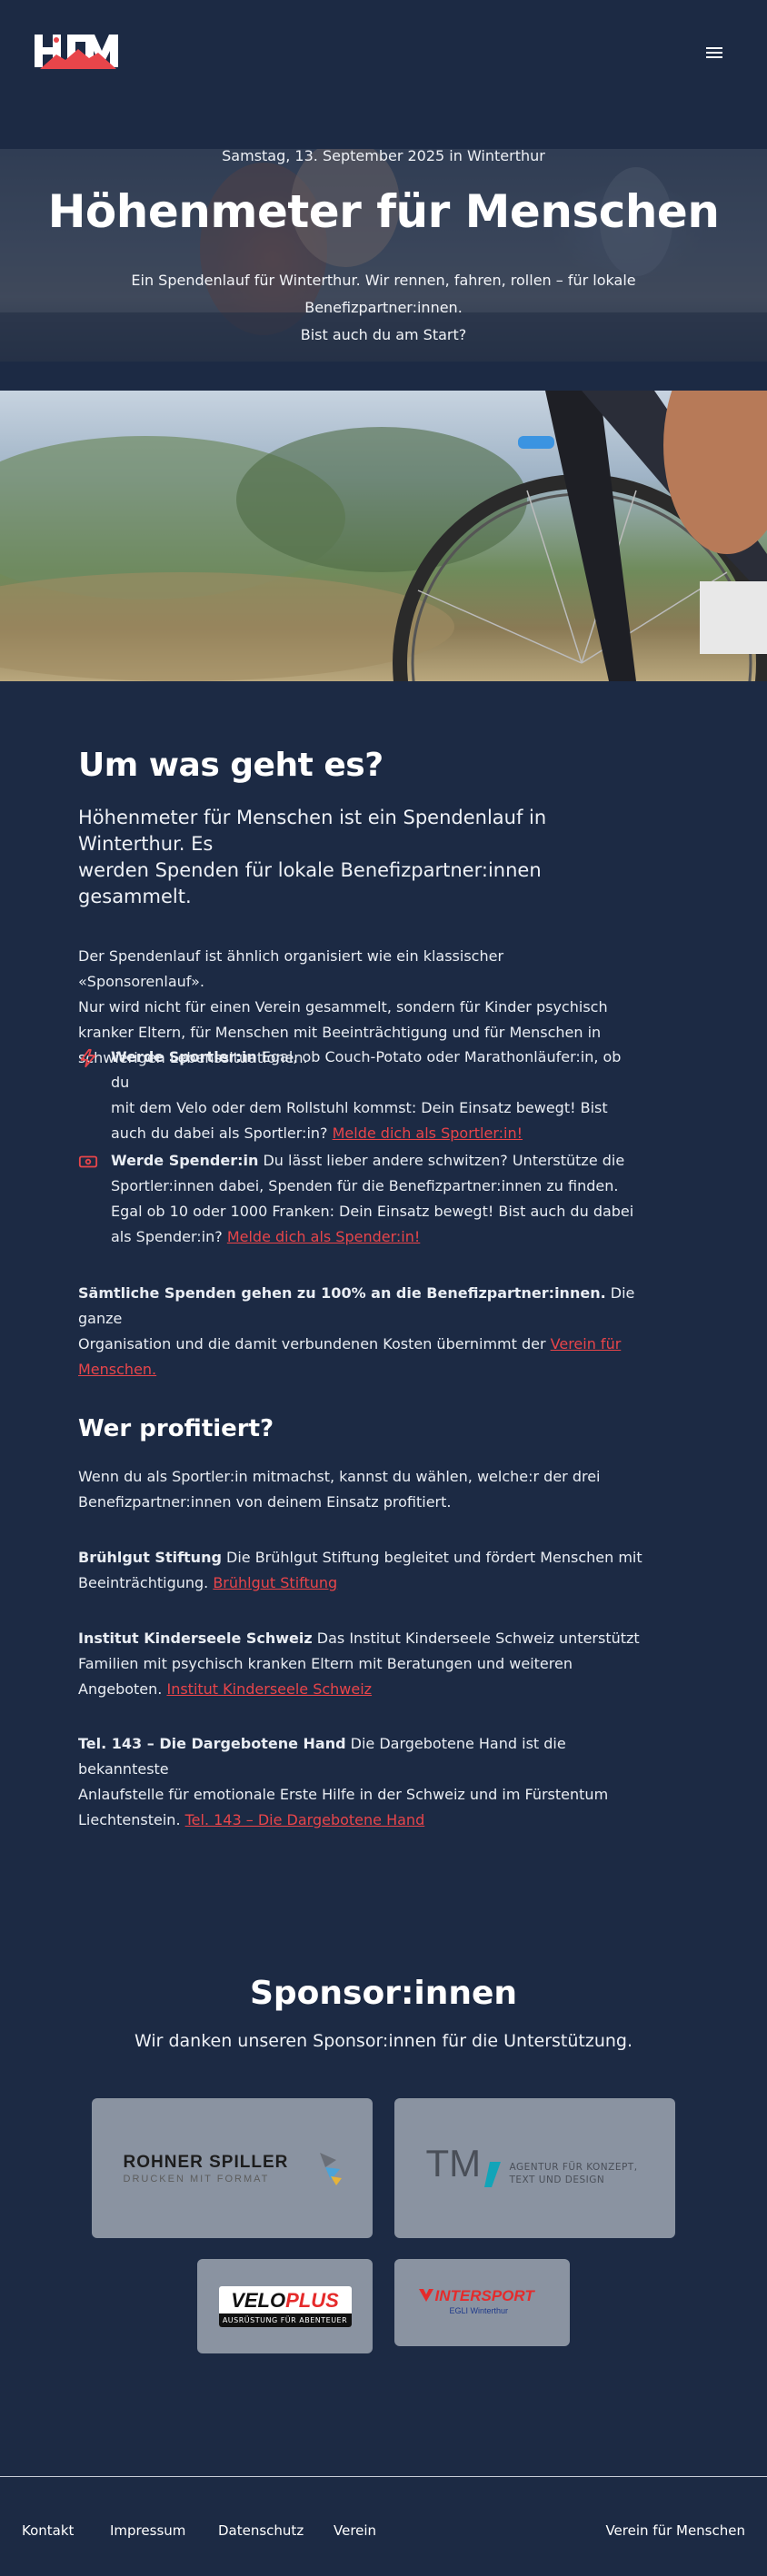 This screenshot has width=767, height=2576. What do you see at coordinates (484, 2295) in the screenshot?
I see `sponsor-name: INTERSPORT` at bounding box center [484, 2295].